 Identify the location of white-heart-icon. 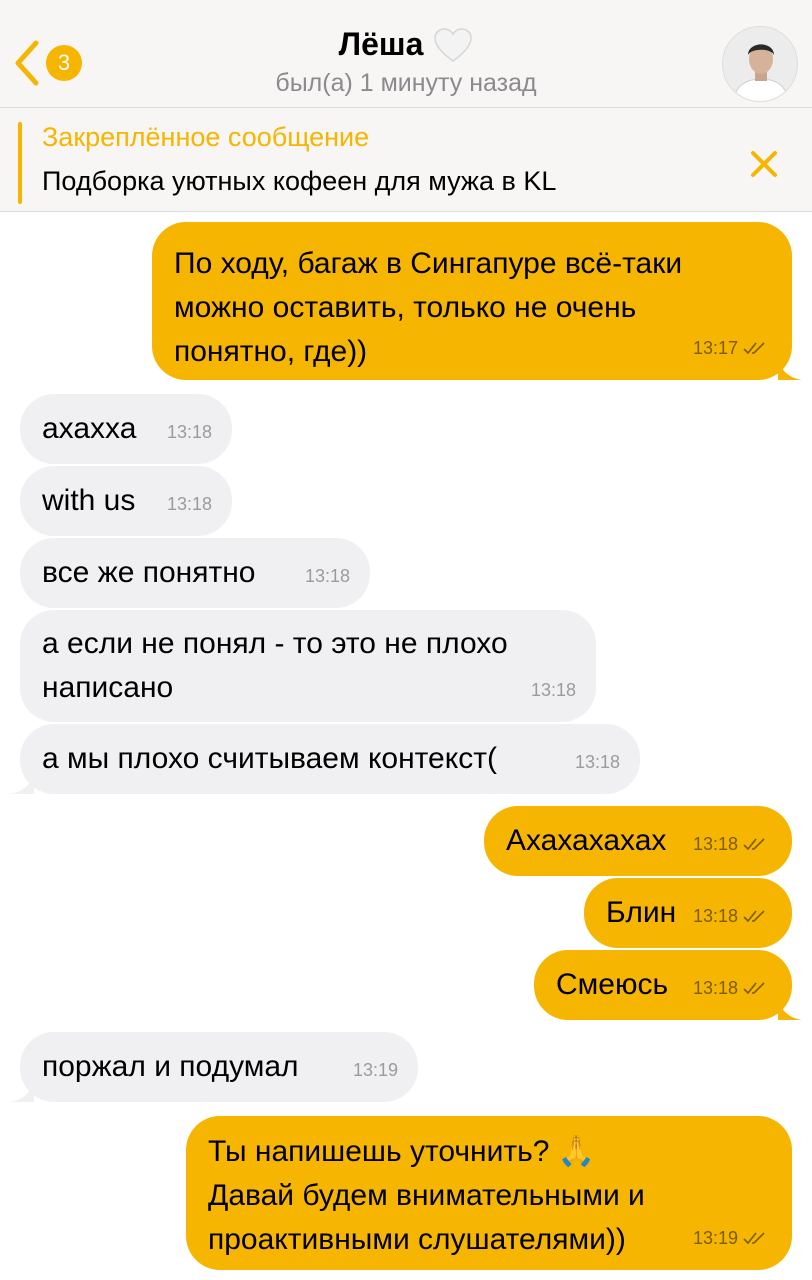
(453, 44).